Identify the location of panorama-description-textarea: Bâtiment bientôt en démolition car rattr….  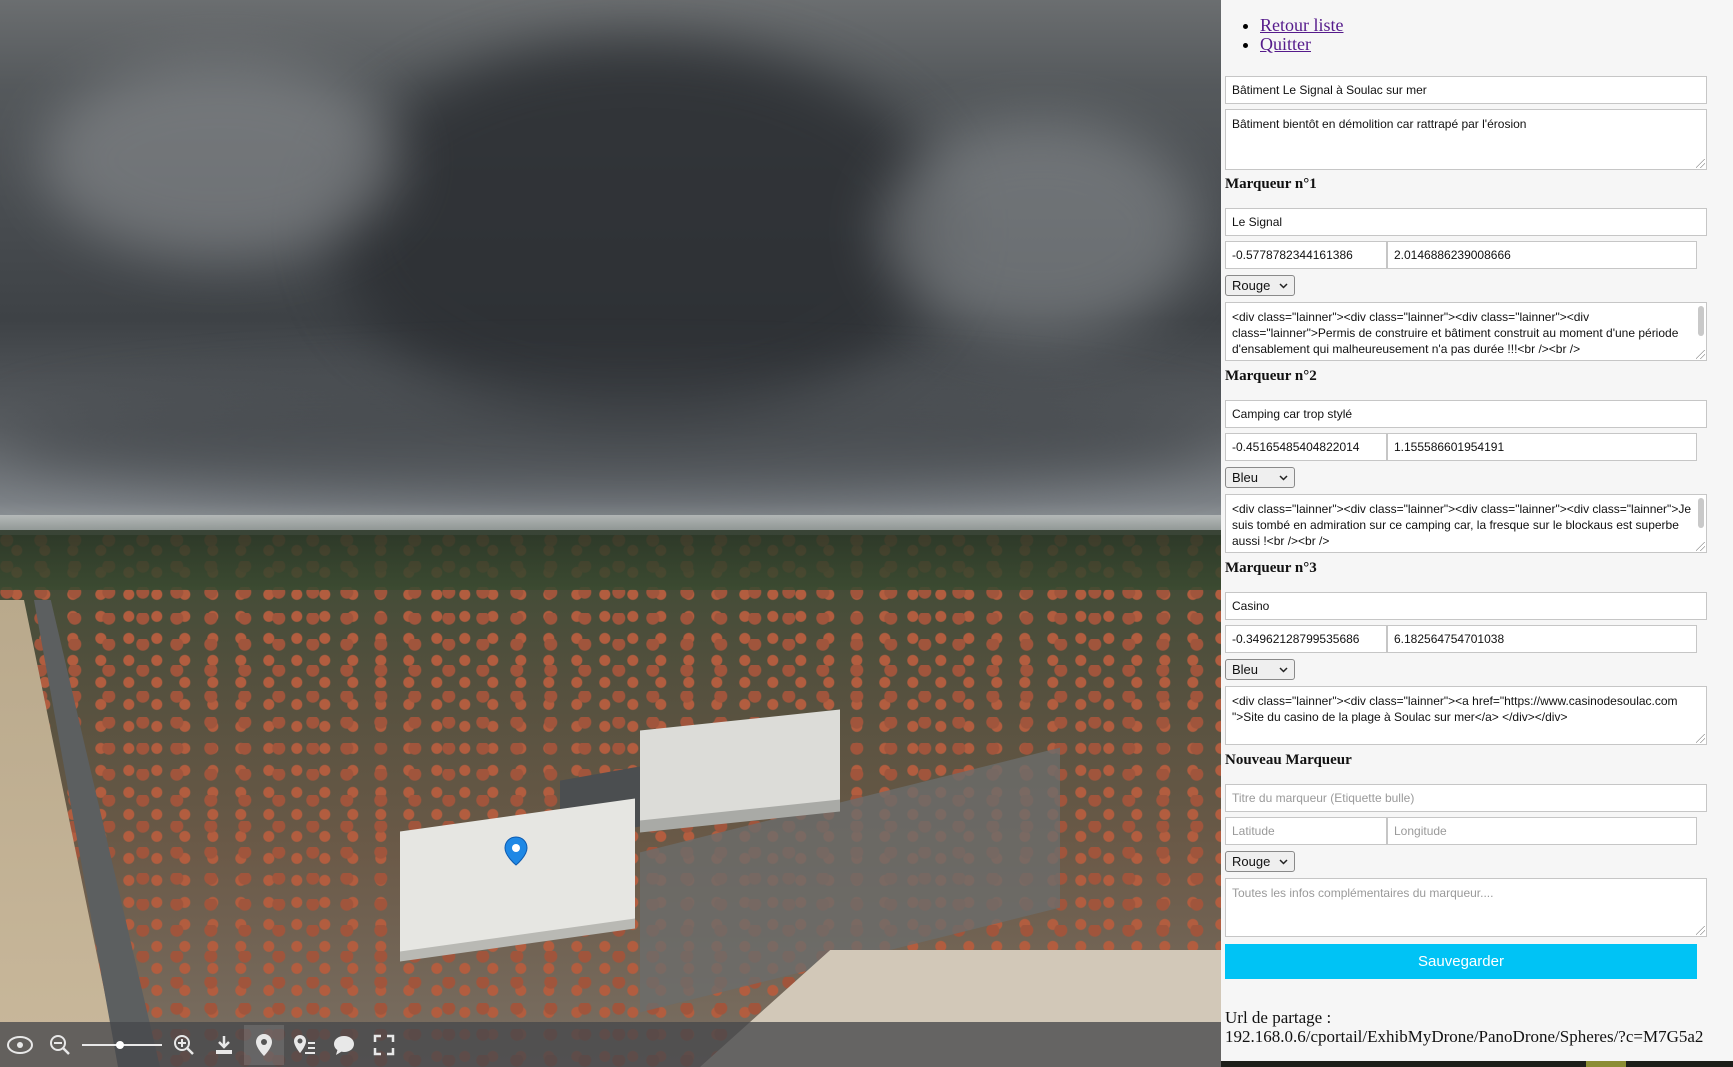
(1466, 139).